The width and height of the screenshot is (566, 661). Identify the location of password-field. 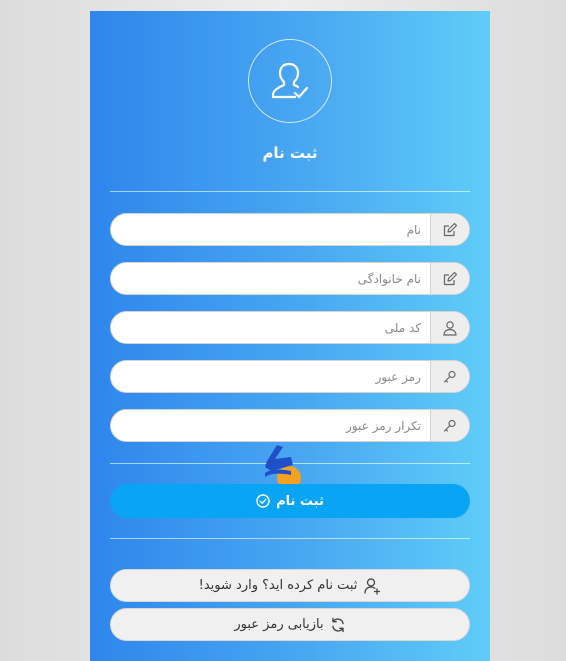
(290, 376).